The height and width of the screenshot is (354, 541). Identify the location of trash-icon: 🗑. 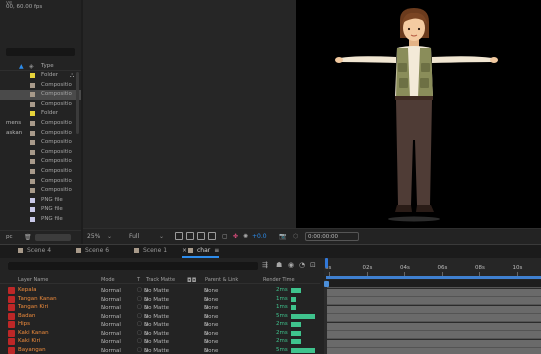
(28, 237).